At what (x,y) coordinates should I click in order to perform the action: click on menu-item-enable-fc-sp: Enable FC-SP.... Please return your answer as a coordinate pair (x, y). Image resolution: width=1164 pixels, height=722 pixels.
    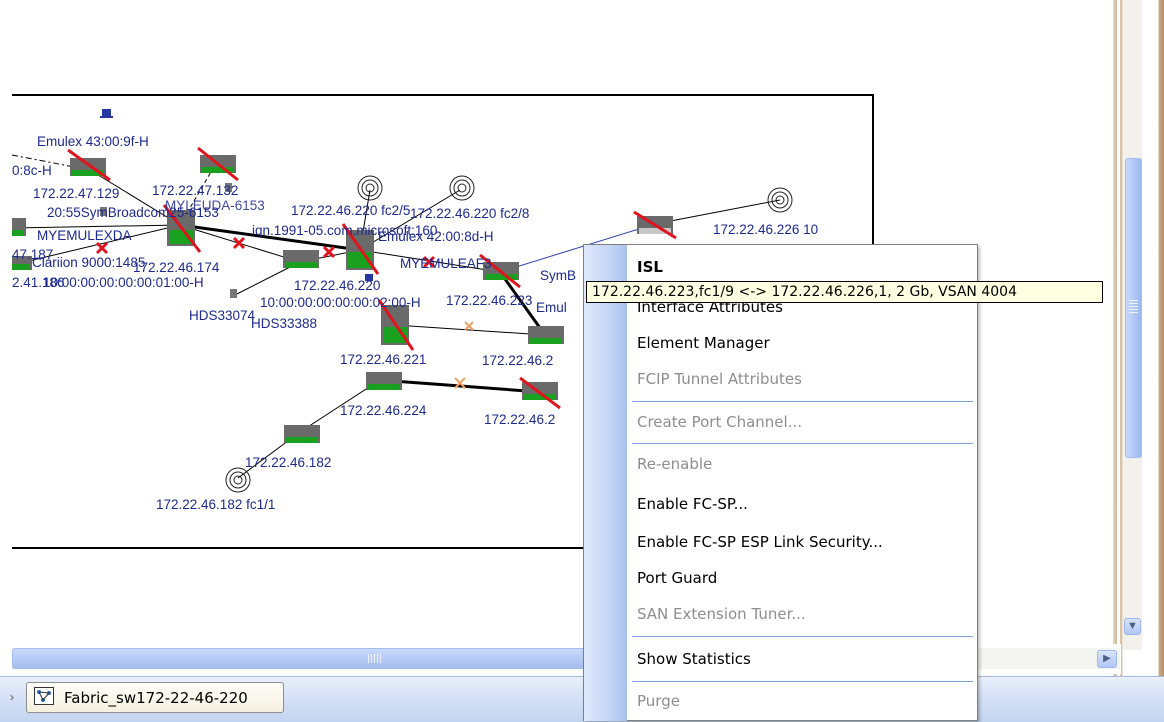
    Looking at the image, I should click on (692, 504).